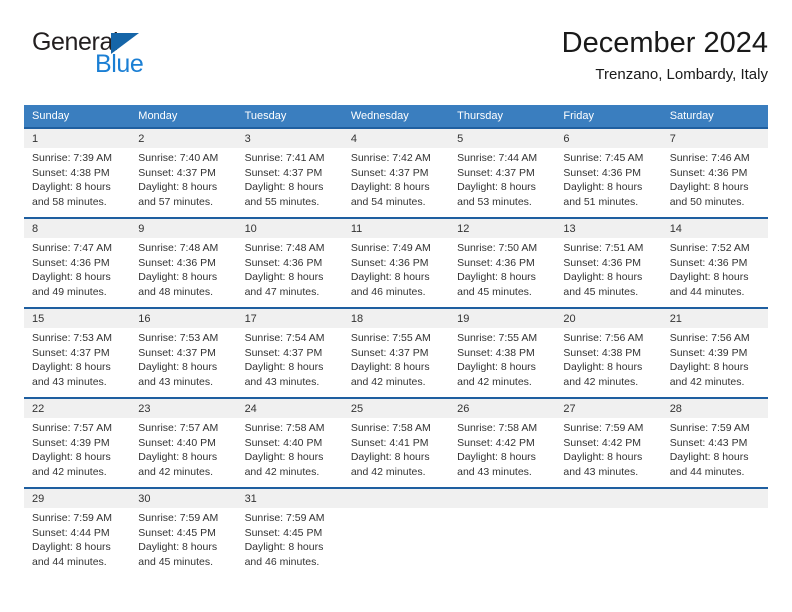 This screenshot has height=612, width=792. What do you see at coordinates (708, 442) in the screenshot?
I see `day-sunset-text: Sunset: 4:43 PM` at bounding box center [708, 442].